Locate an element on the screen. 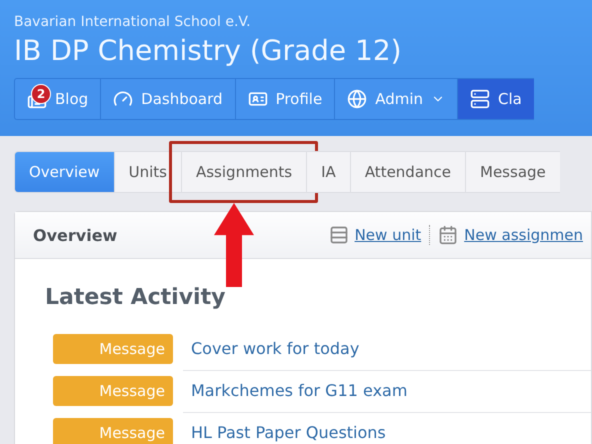 Image resolution: width=592 pixels, height=444 pixels. school-name: Bavarian International School e.V. is located at coordinates (133, 22).